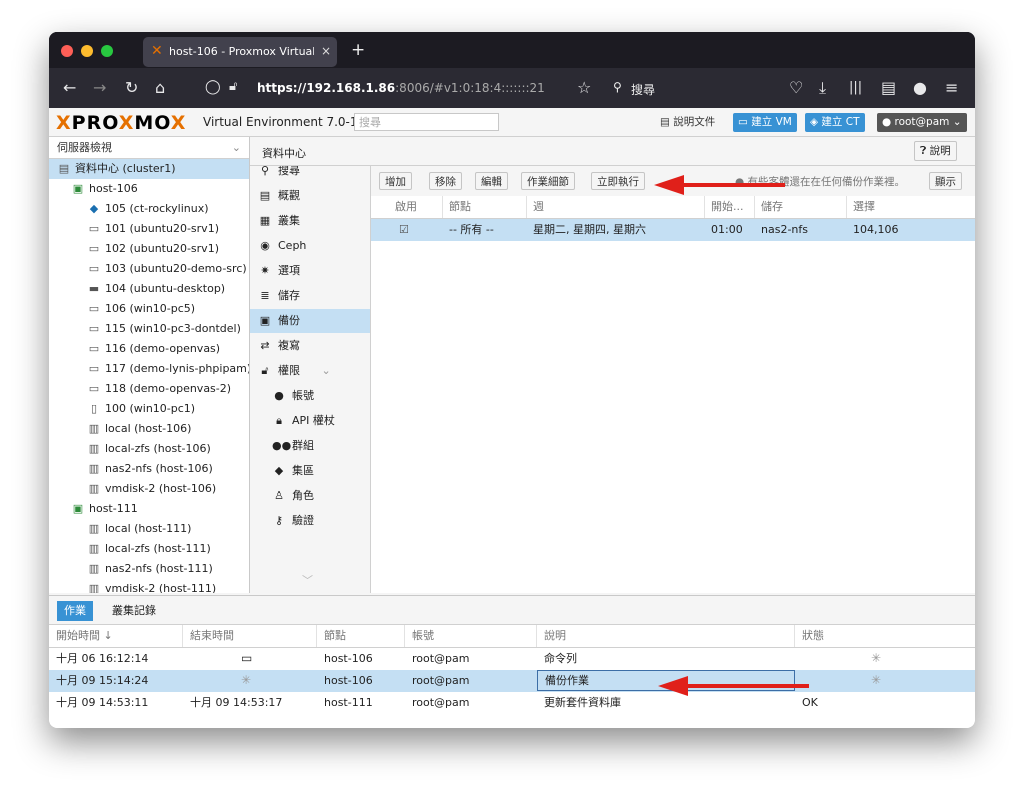 This screenshot has width=1024, height=793. I want to click on close-window-button, so click(67, 51).